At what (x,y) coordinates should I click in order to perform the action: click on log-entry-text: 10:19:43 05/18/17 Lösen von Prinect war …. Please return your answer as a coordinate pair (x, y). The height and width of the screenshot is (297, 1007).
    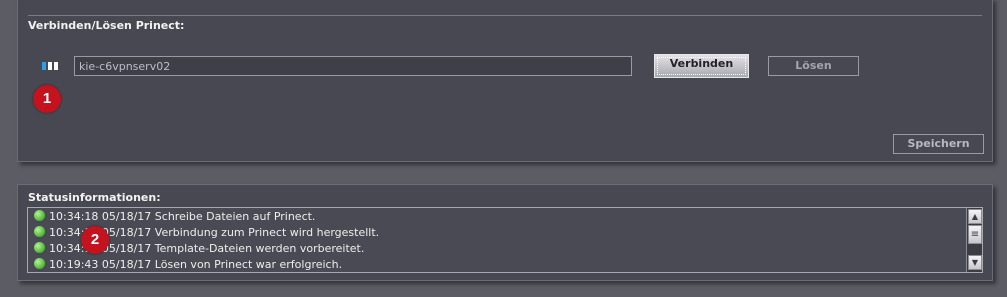
    Looking at the image, I should click on (196, 264).